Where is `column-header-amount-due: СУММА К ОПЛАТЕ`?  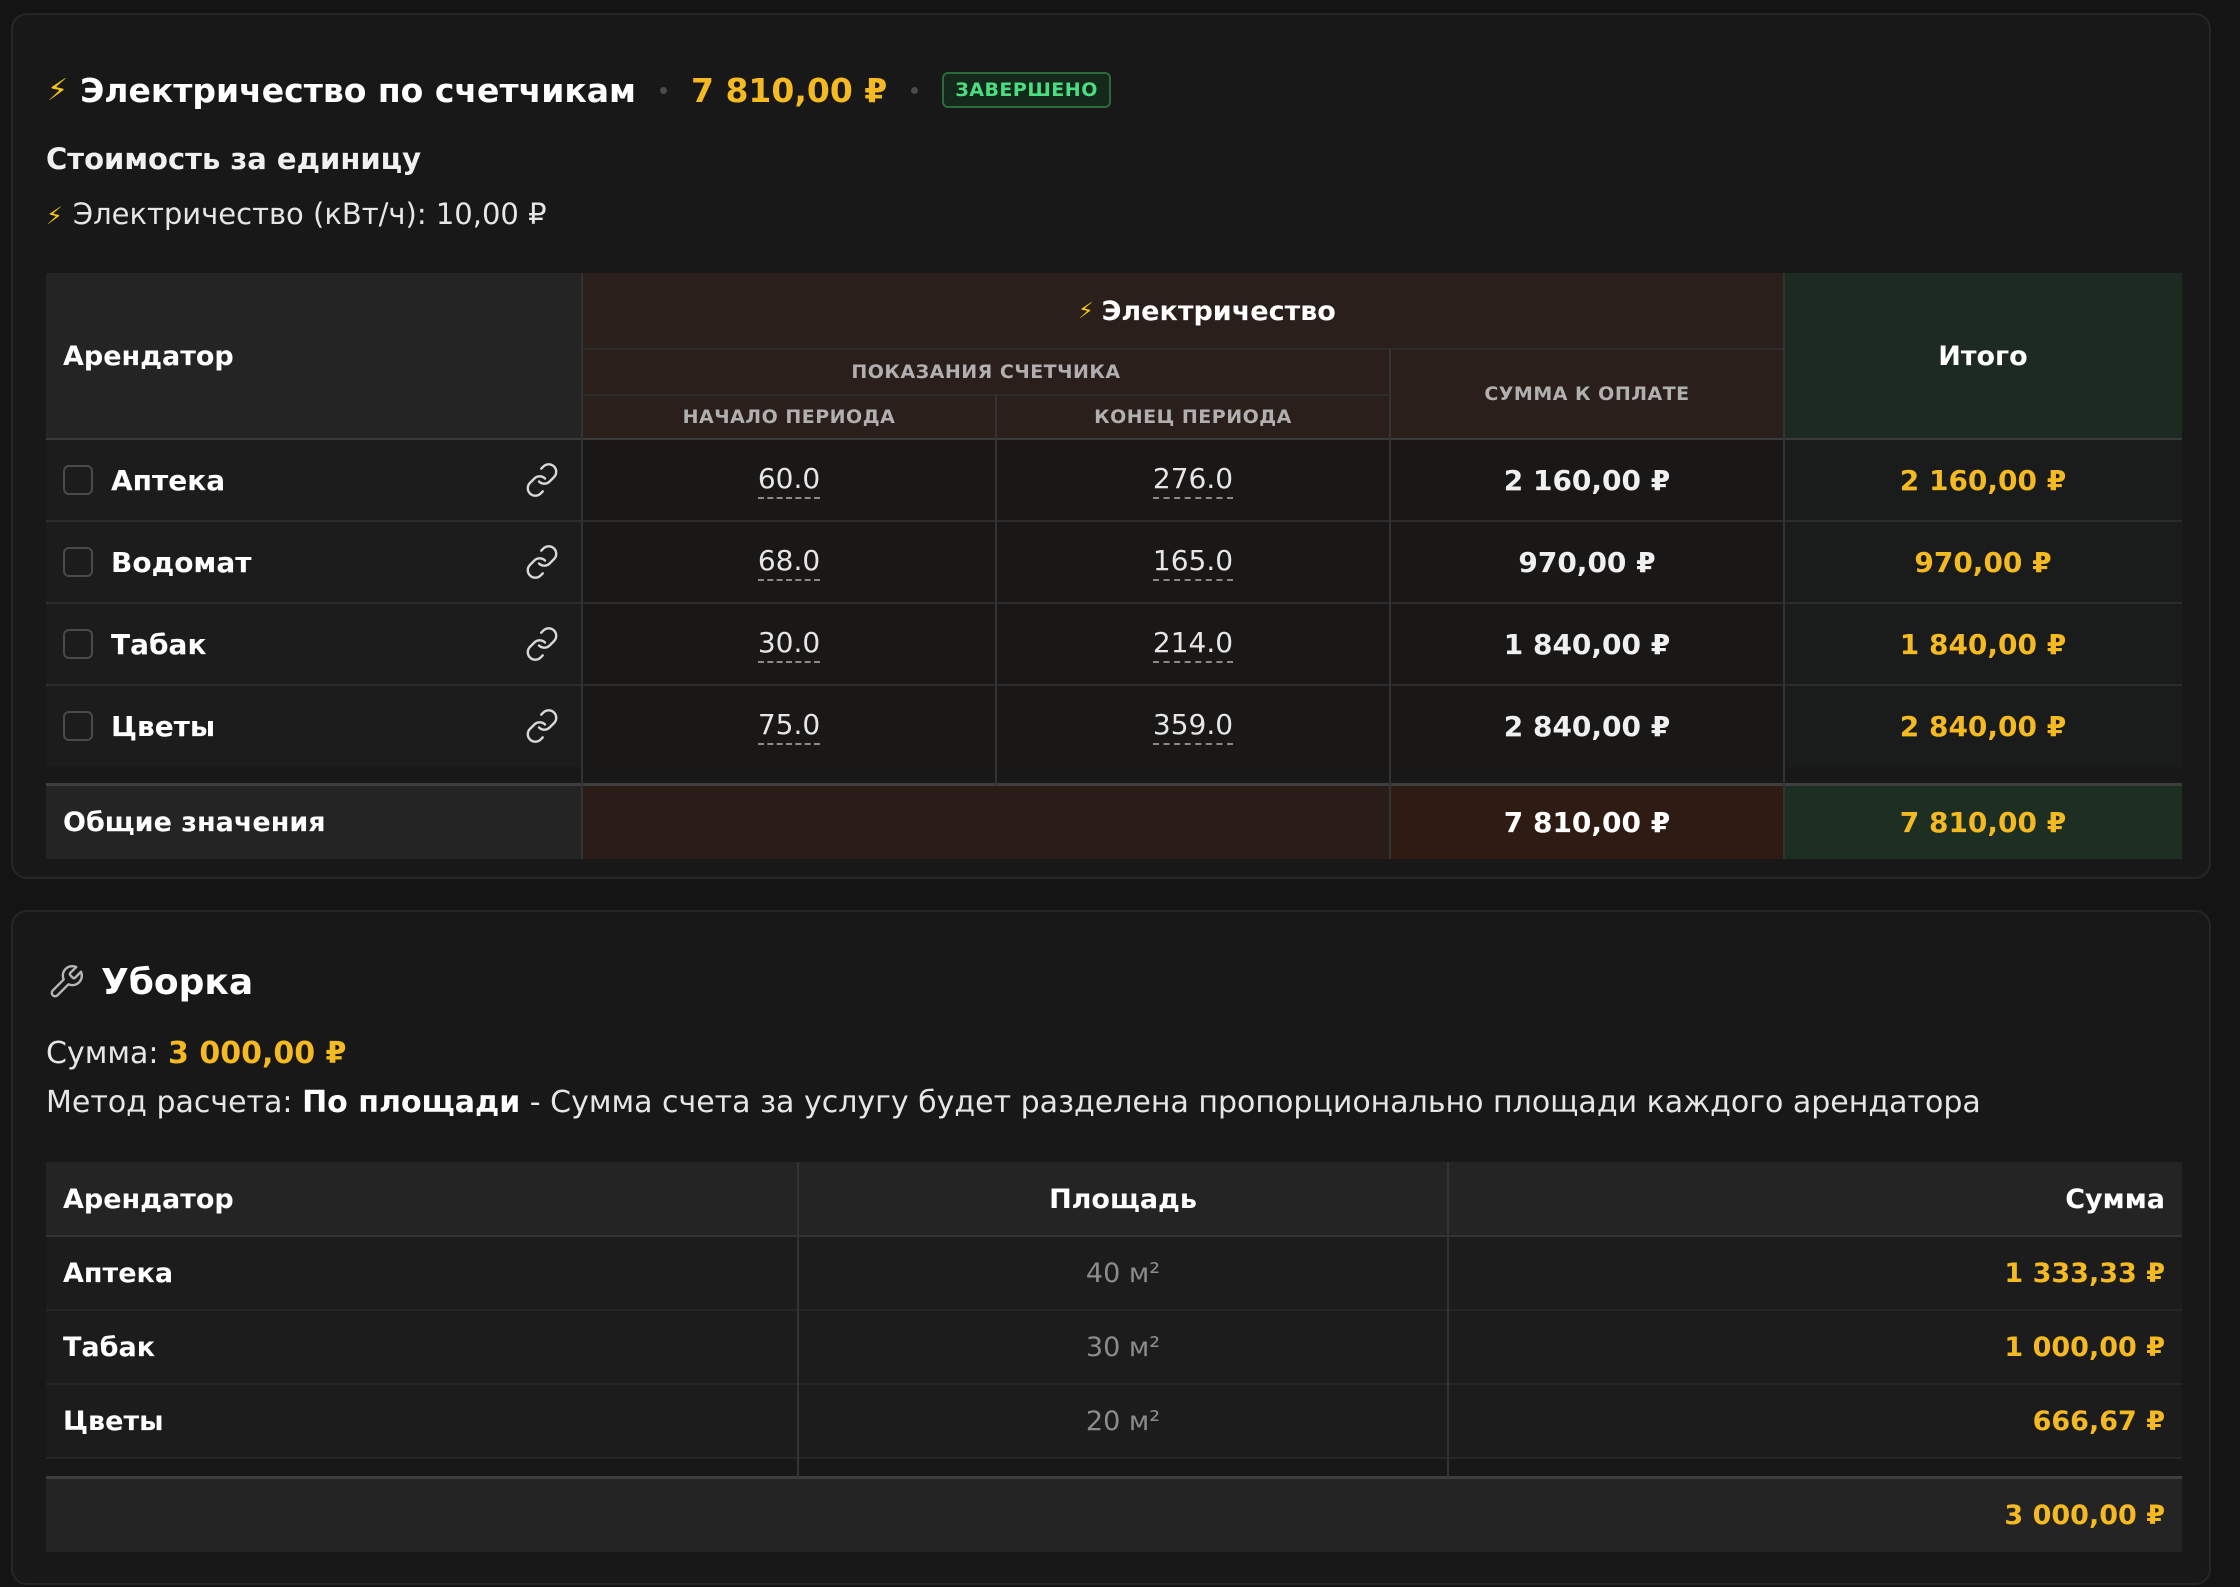
column-header-amount-due: СУММА К ОПЛАТЕ is located at coordinates (1587, 394).